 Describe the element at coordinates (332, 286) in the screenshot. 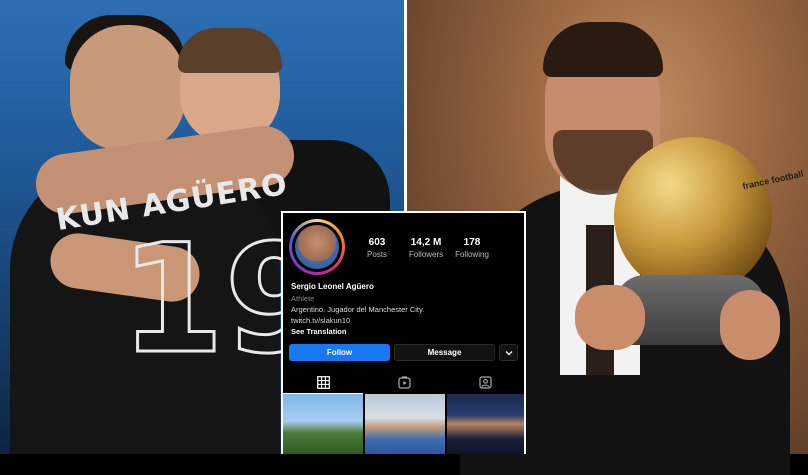

I see `profile-name: Sergio Leonel Agüero` at that location.